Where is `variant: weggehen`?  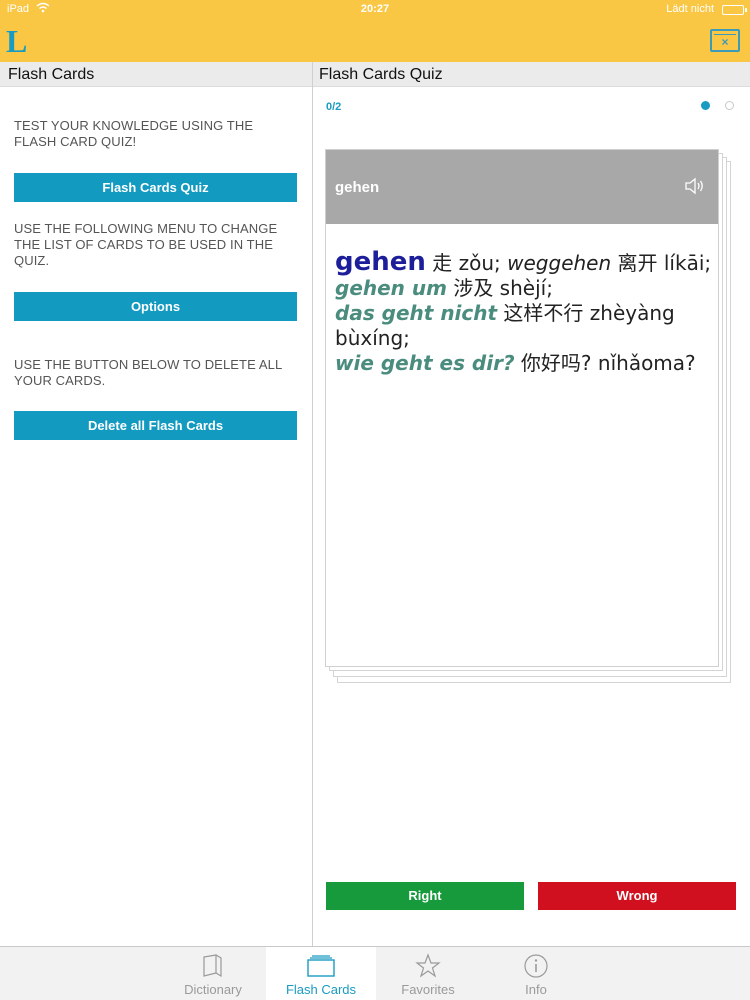 variant: weggehen is located at coordinates (559, 263).